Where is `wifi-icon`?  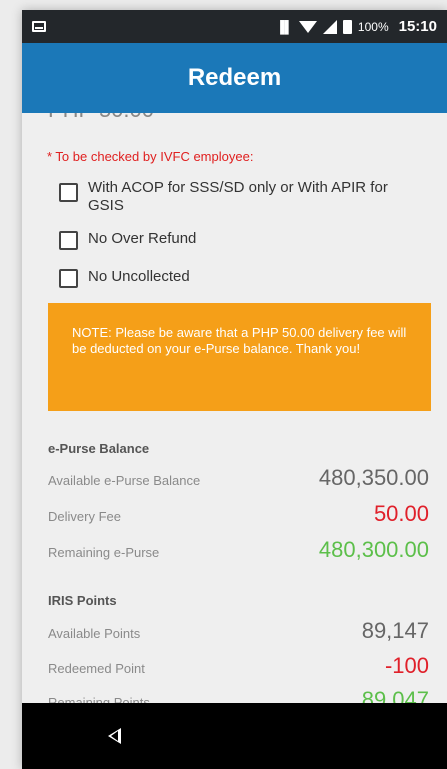 wifi-icon is located at coordinates (307, 26).